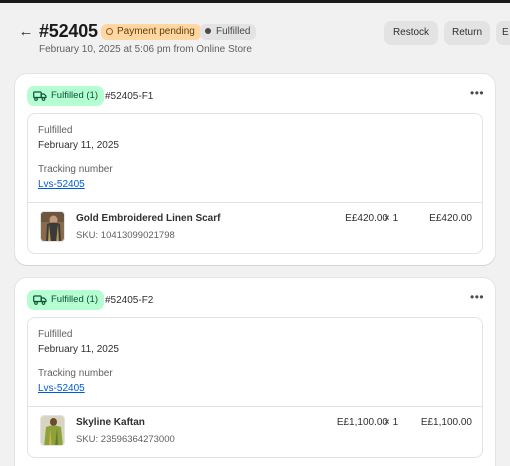 The width and height of the screenshot is (510, 466). I want to click on arrow-left-icon: ←, so click(26, 32).